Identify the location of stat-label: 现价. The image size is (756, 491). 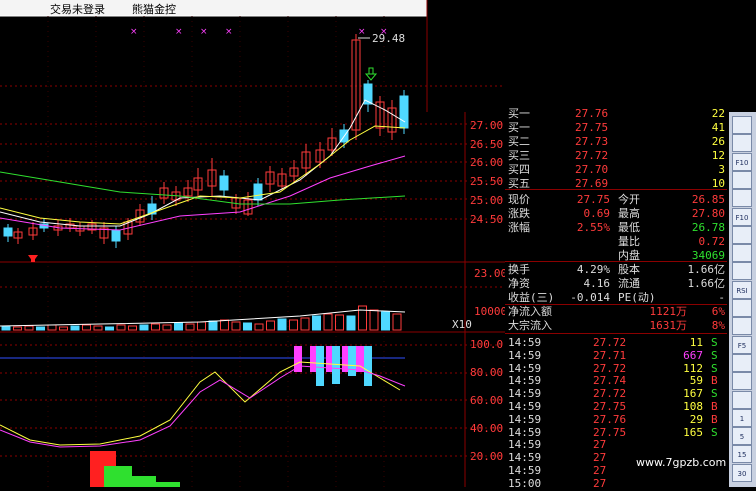
(519, 199).